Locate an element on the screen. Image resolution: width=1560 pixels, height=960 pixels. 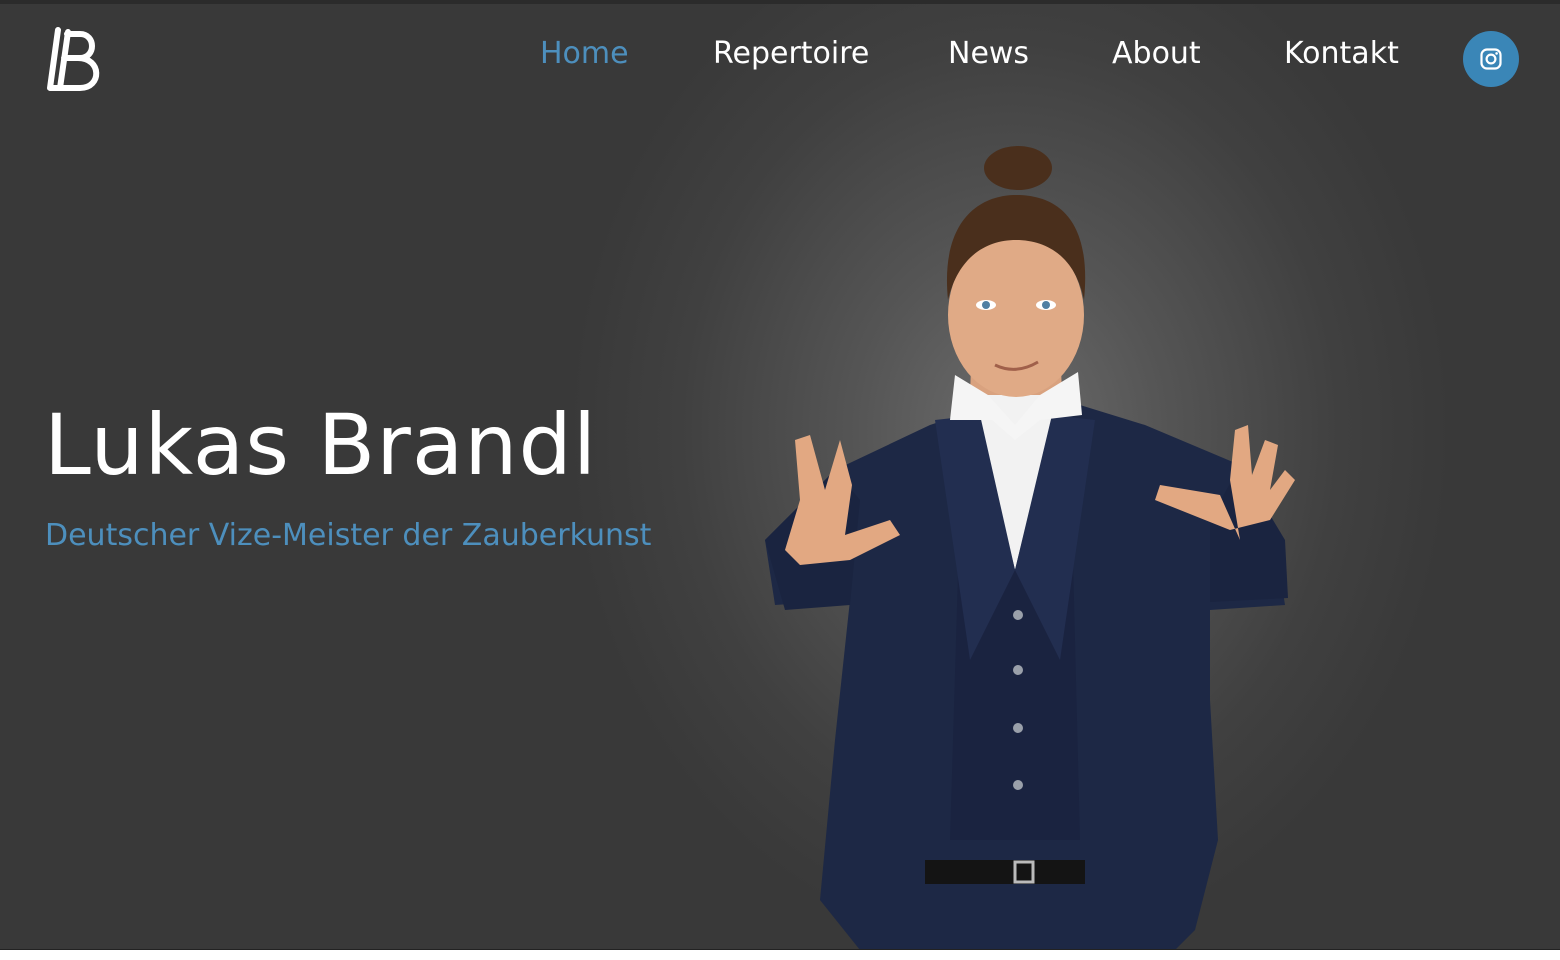
nav-home: Home is located at coordinates (584, 56).